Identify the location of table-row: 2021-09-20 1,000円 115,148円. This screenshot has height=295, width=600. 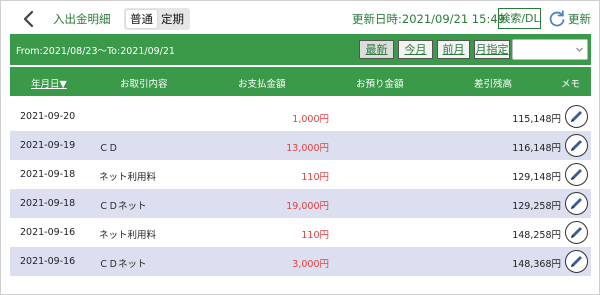
(300, 116).